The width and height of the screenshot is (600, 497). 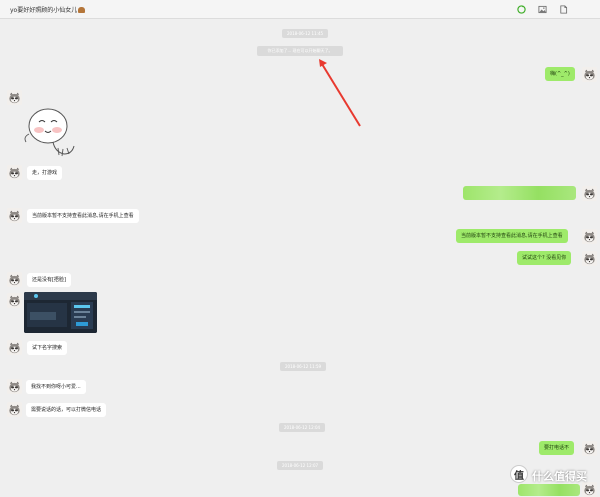 I want to click on incoming-message: 还是没有[捂脸], so click(x=49, y=280).